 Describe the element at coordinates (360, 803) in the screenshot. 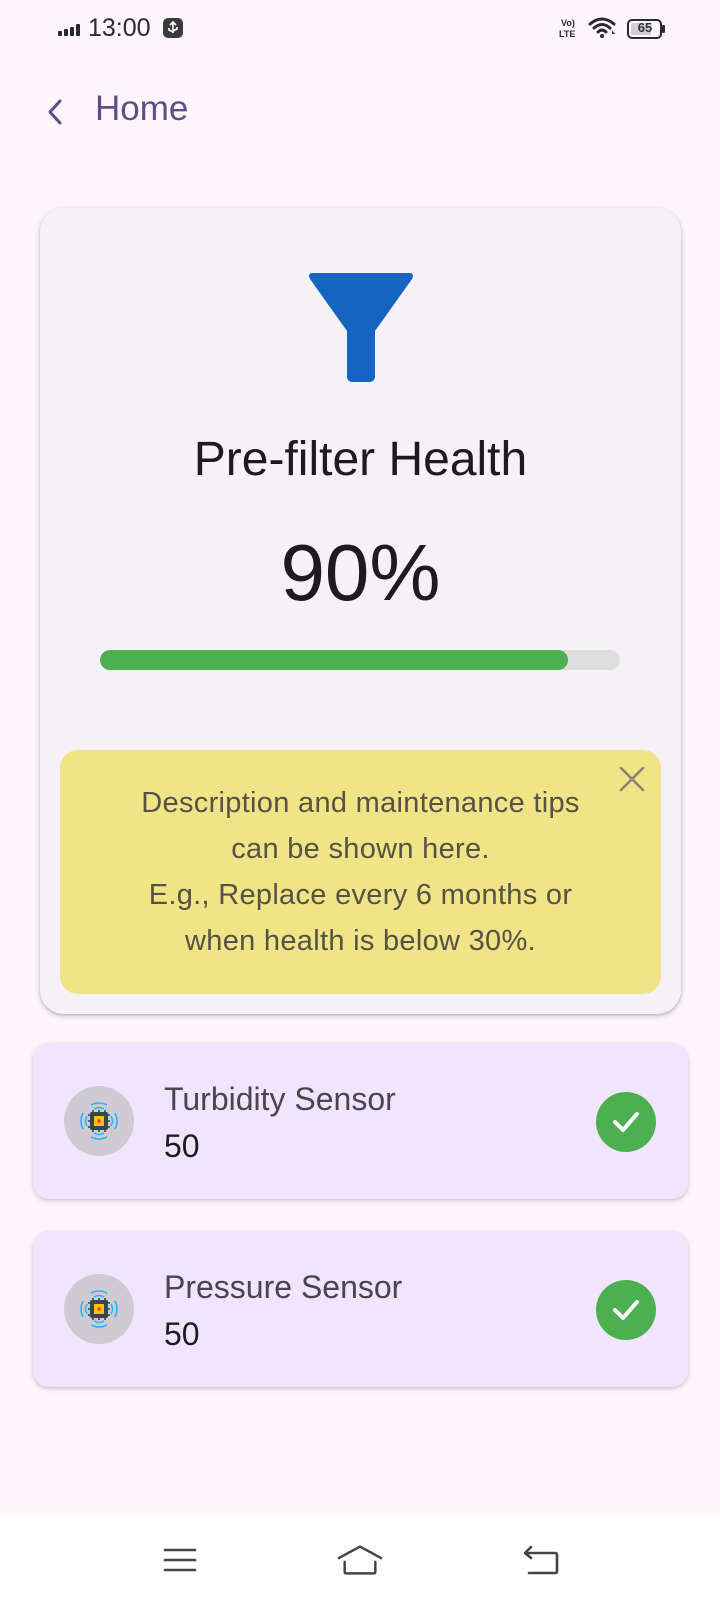

I see `tips-line: Description and maintenance tips` at that location.